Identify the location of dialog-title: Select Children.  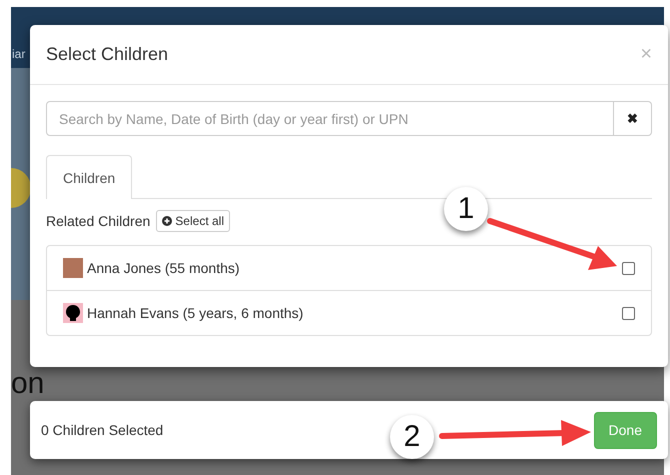
(107, 54).